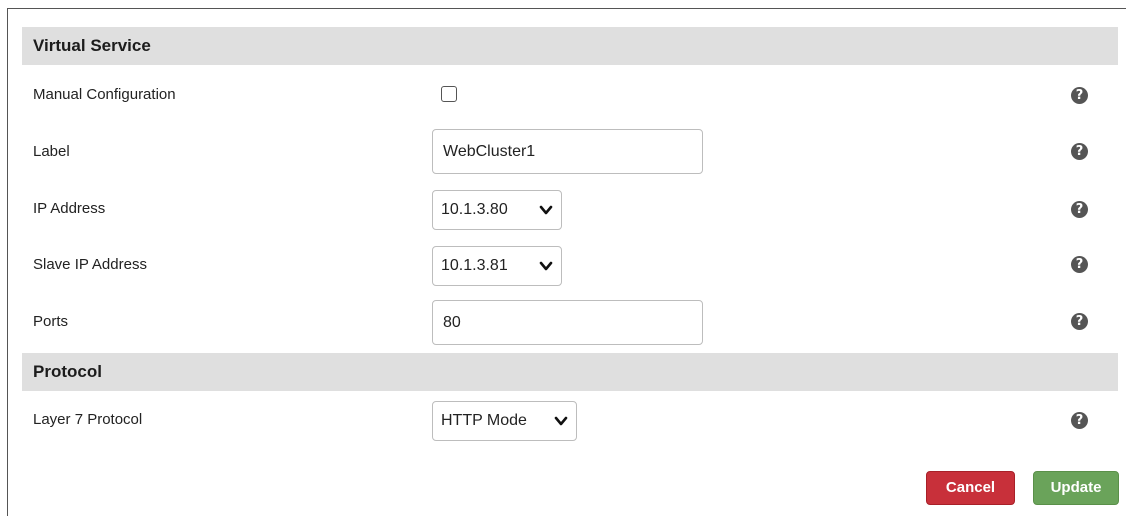  I want to click on ports-input: 80, so click(567, 322).